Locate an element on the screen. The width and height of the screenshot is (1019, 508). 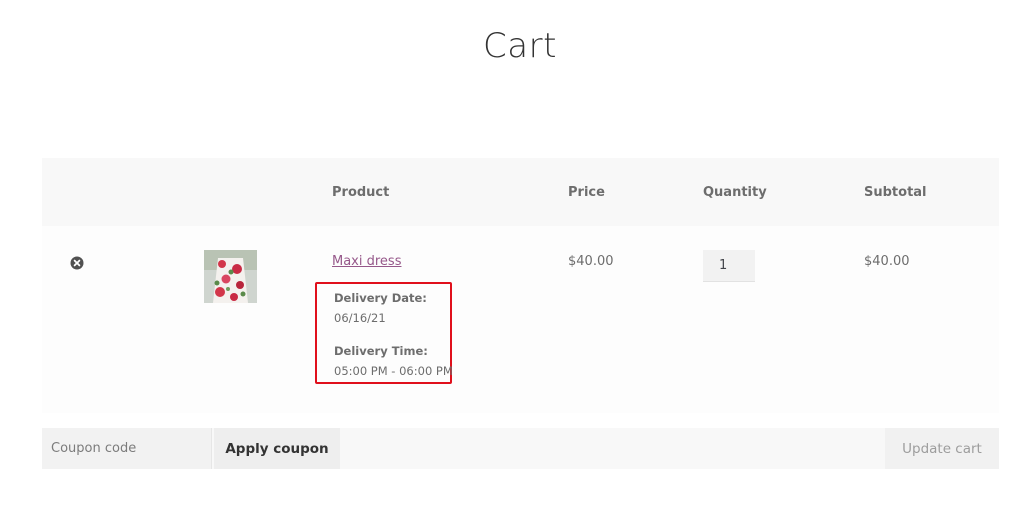
header-product: Product is located at coordinates (361, 192).